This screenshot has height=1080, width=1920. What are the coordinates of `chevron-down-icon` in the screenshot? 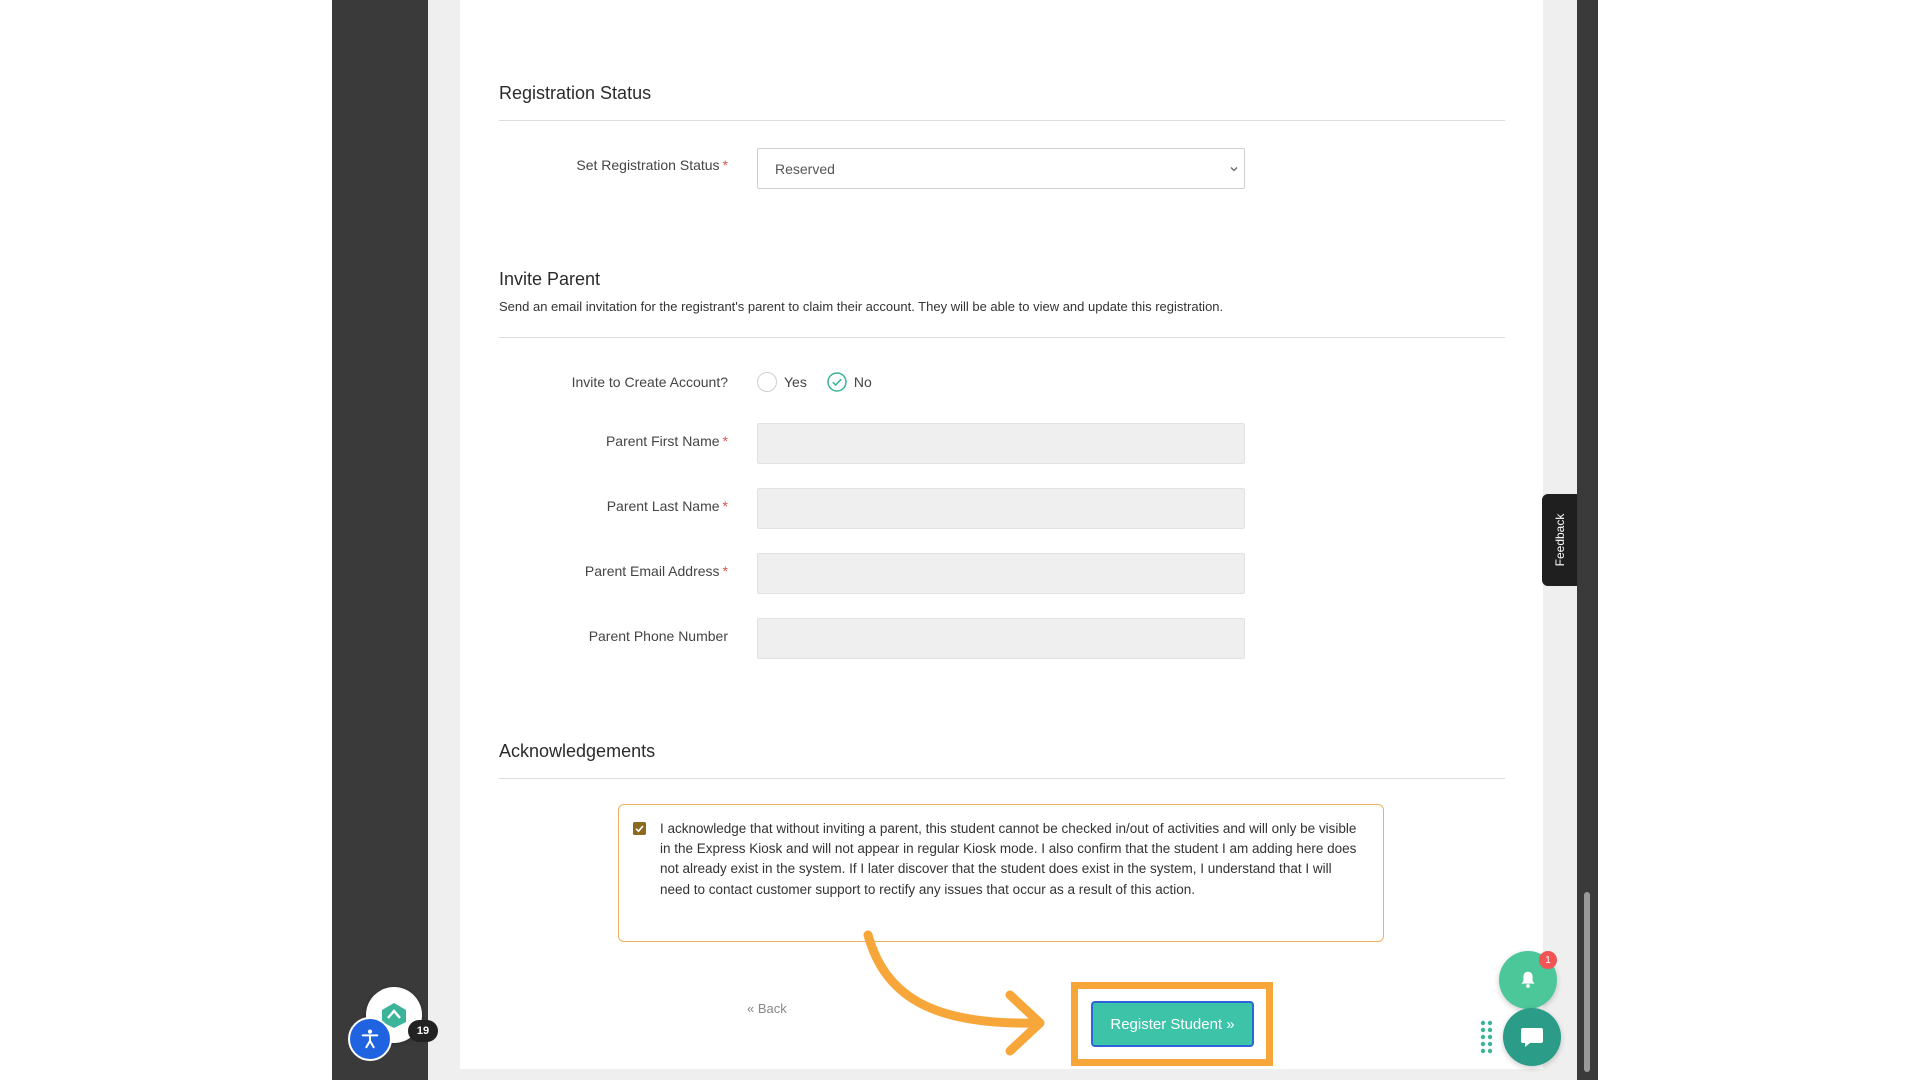 It's located at (1234, 169).